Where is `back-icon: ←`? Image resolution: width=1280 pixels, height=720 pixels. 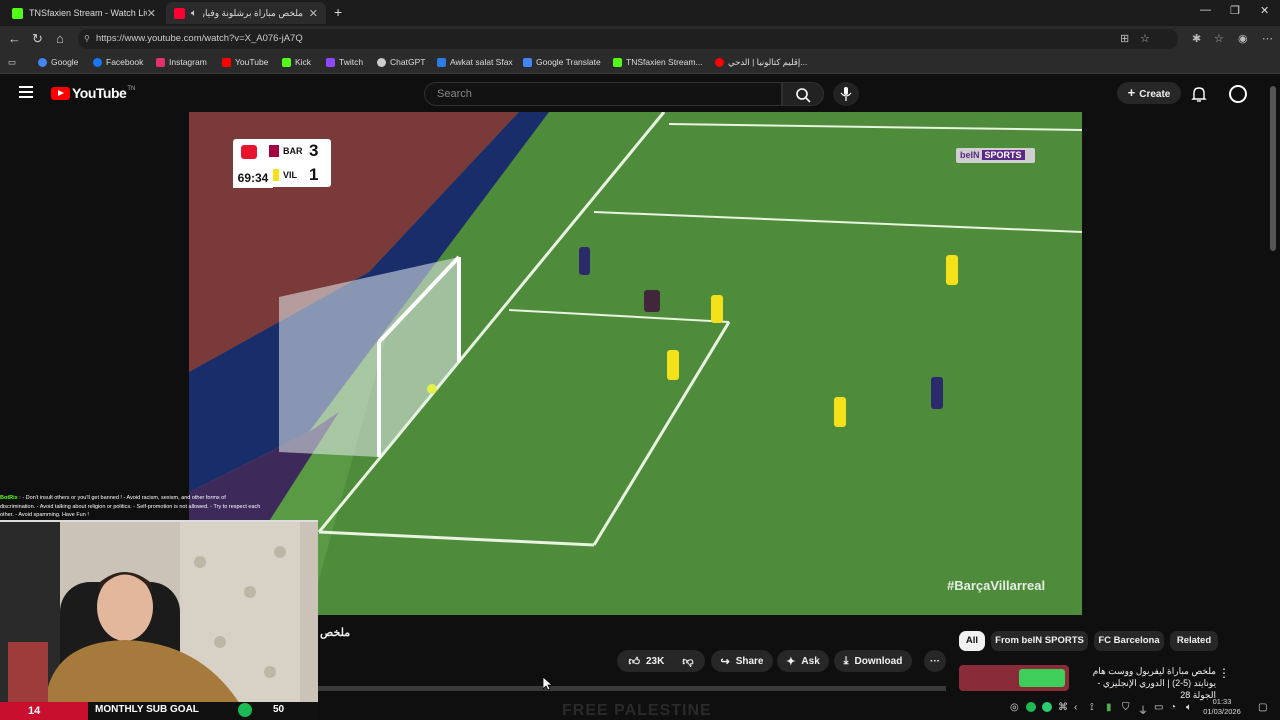 back-icon: ← is located at coordinates (14, 38).